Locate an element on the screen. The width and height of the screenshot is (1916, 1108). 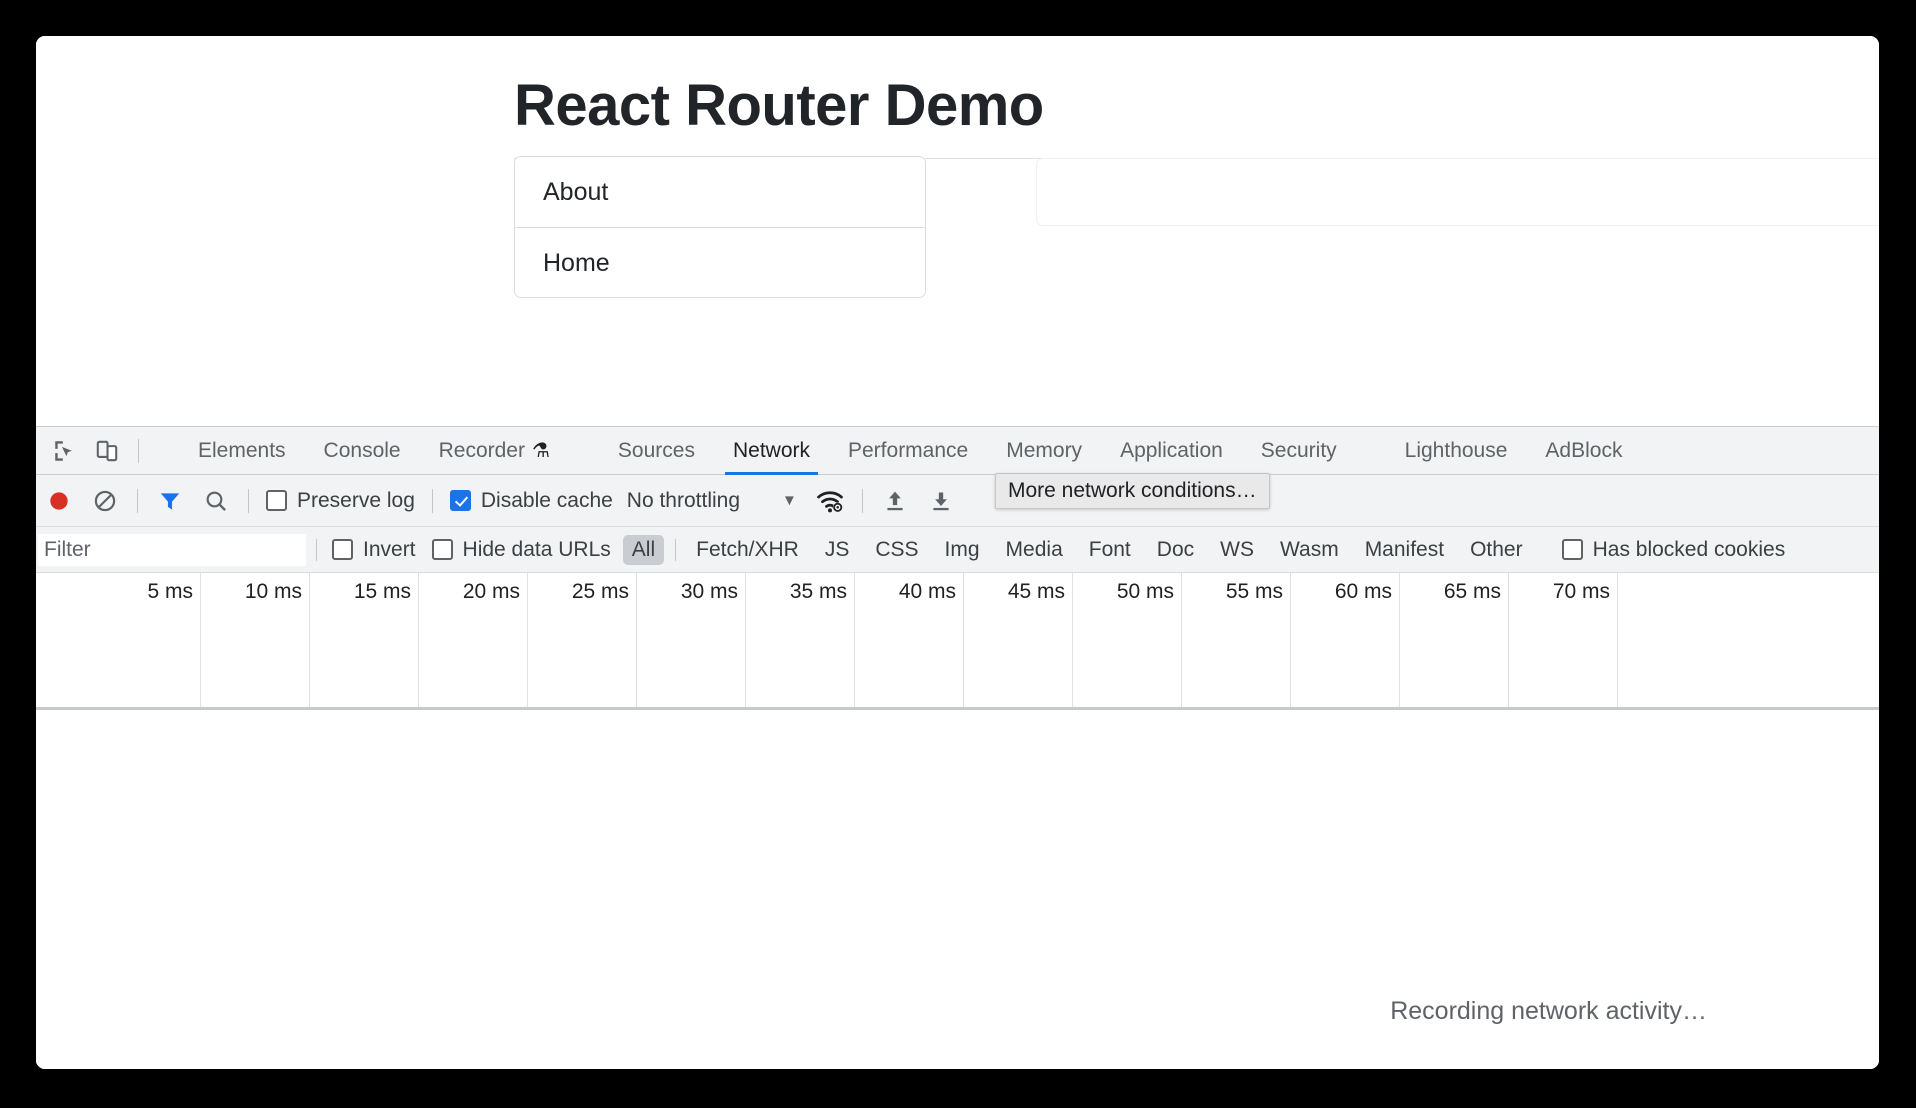
tab-label: Elements is located at coordinates (242, 450).